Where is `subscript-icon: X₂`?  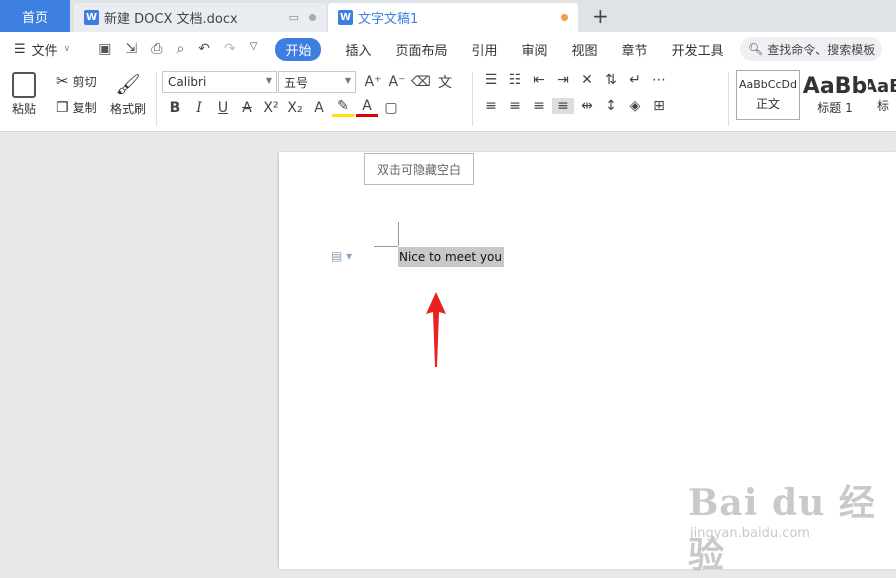
subscript-icon: X₂ is located at coordinates (295, 108).